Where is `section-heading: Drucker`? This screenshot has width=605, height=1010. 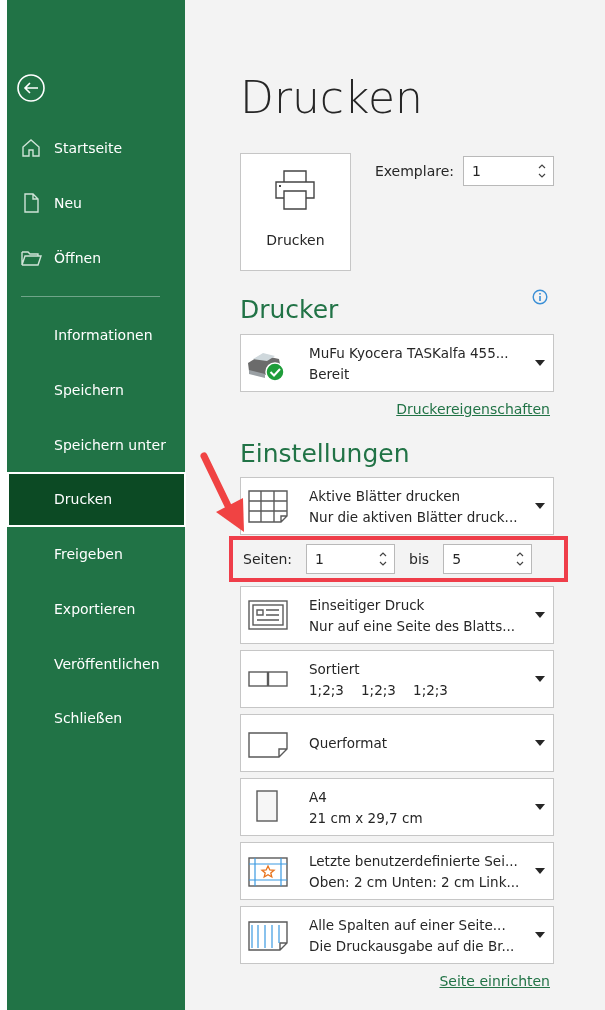 section-heading: Drucker is located at coordinates (289, 310).